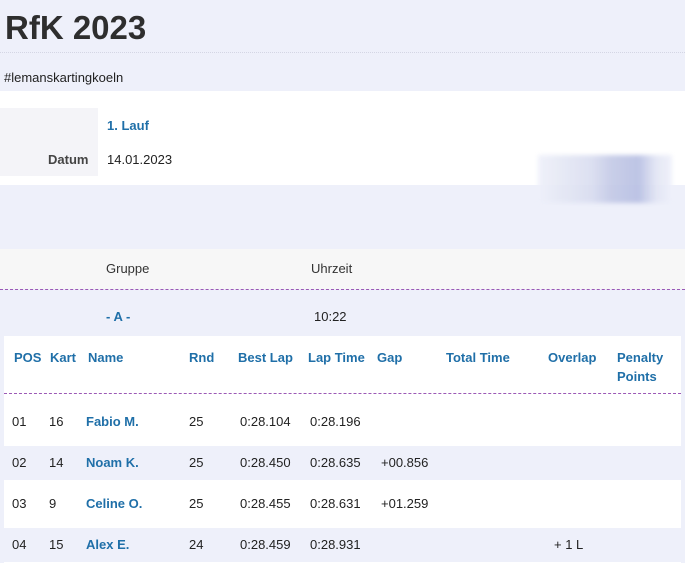 The height and width of the screenshot is (563, 685). Describe the element at coordinates (265, 421) in the screenshot. I see `cell-best-lap: 0:28.104` at that location.